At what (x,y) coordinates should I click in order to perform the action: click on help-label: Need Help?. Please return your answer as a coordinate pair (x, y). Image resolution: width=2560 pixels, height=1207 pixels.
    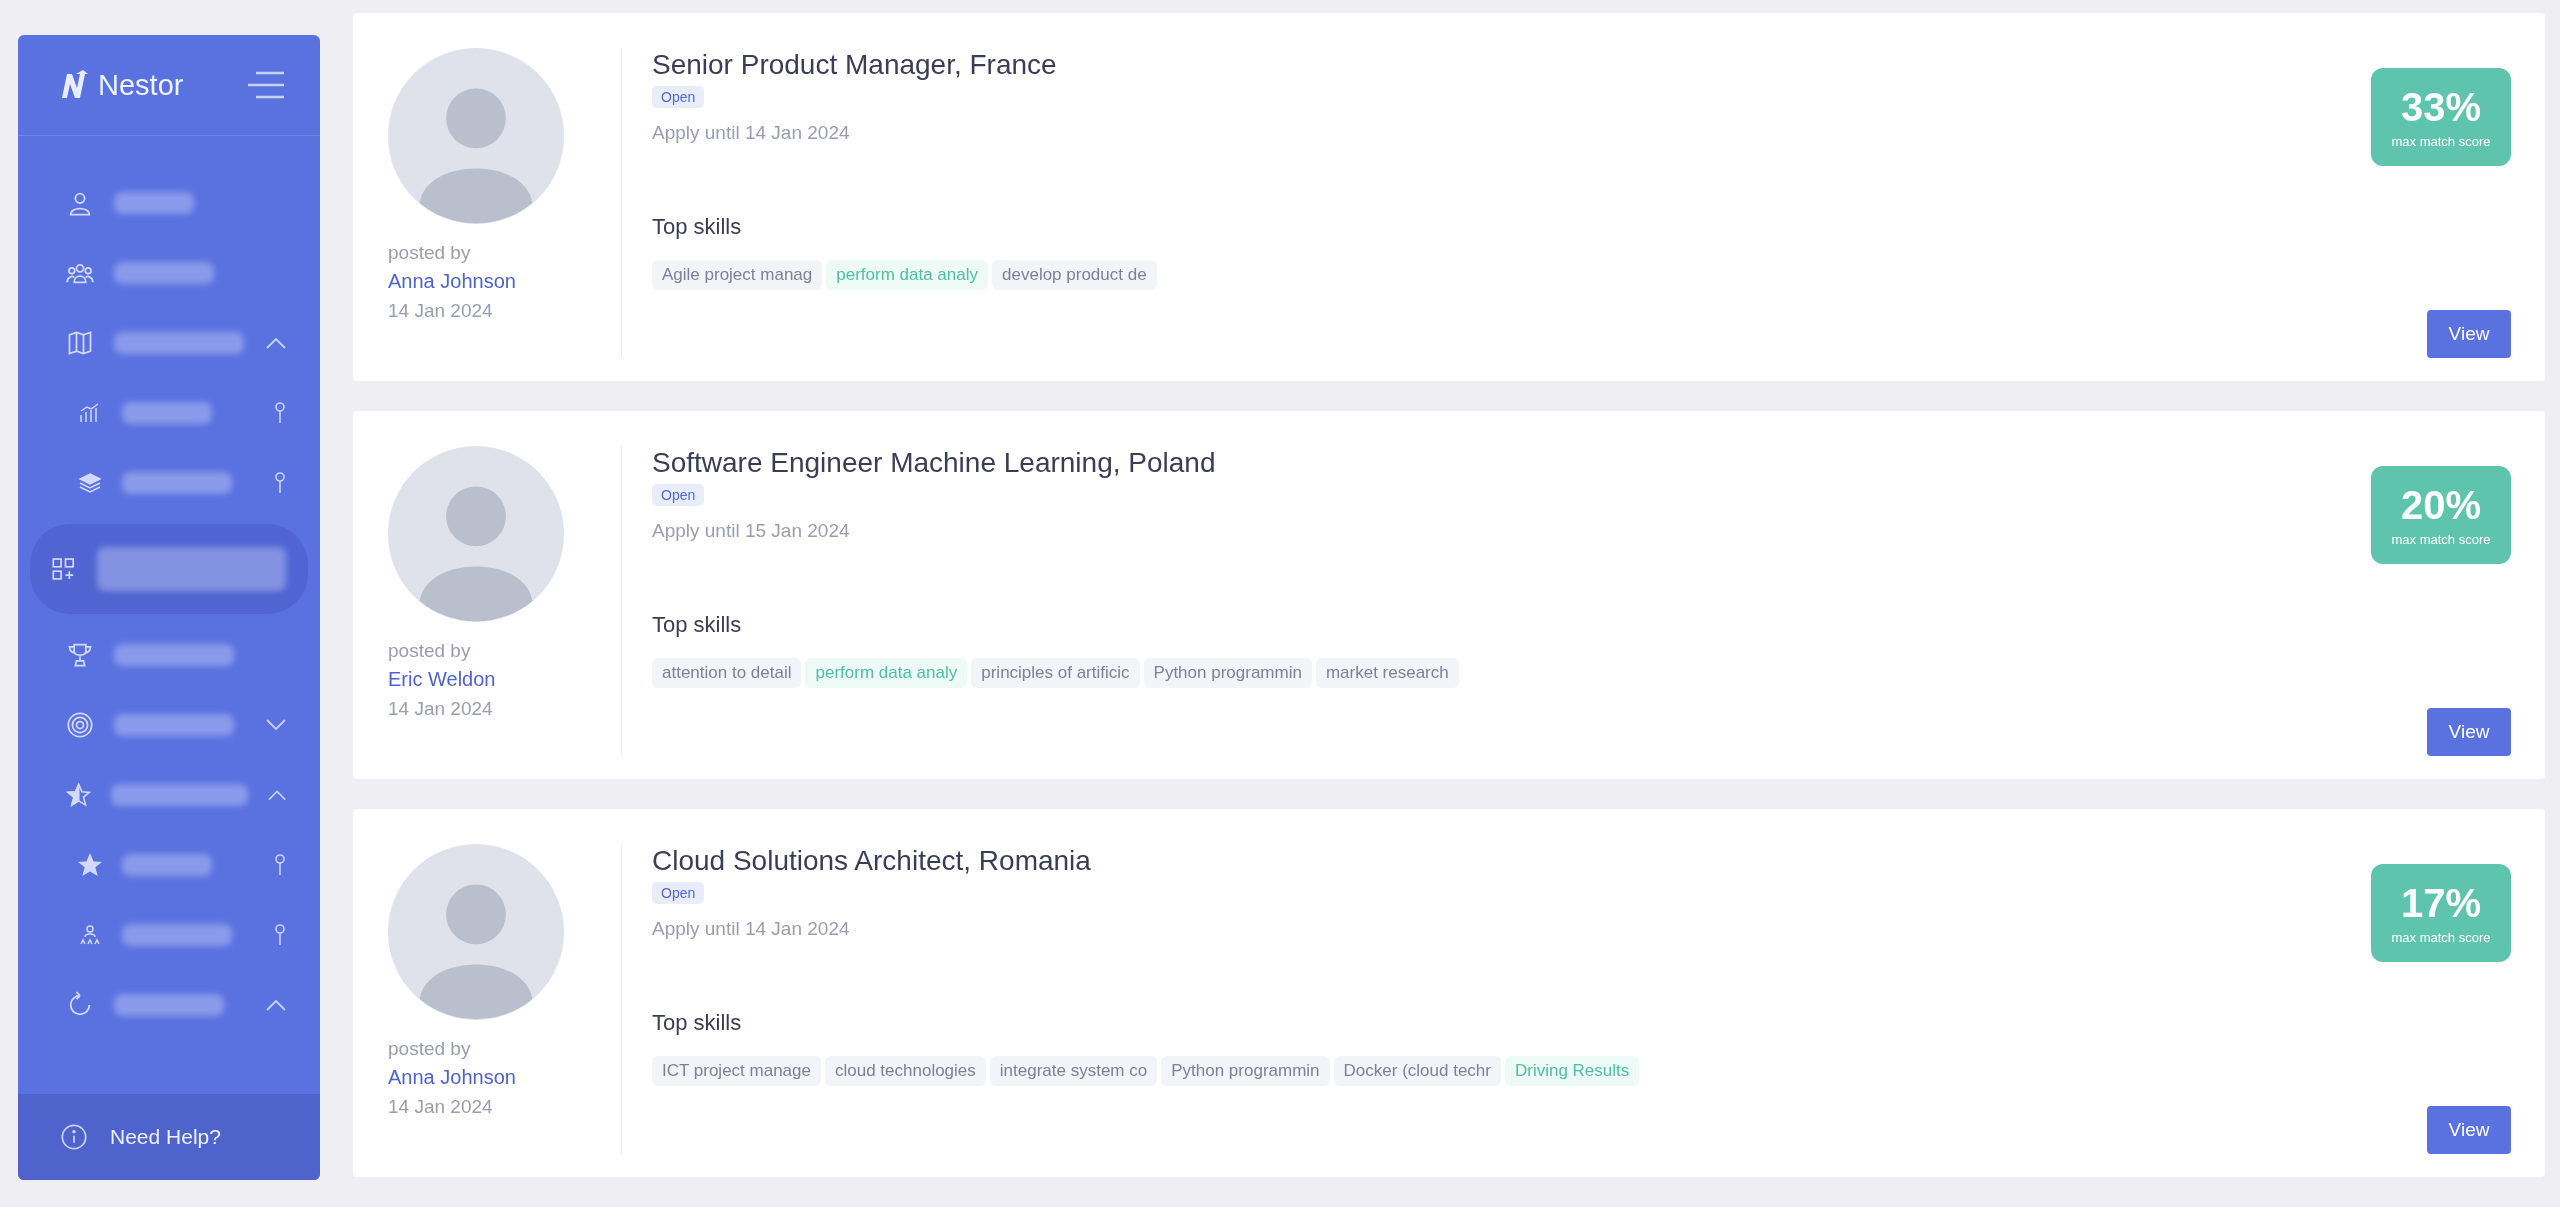
    Looking at the image, I should click on (165, 1137).